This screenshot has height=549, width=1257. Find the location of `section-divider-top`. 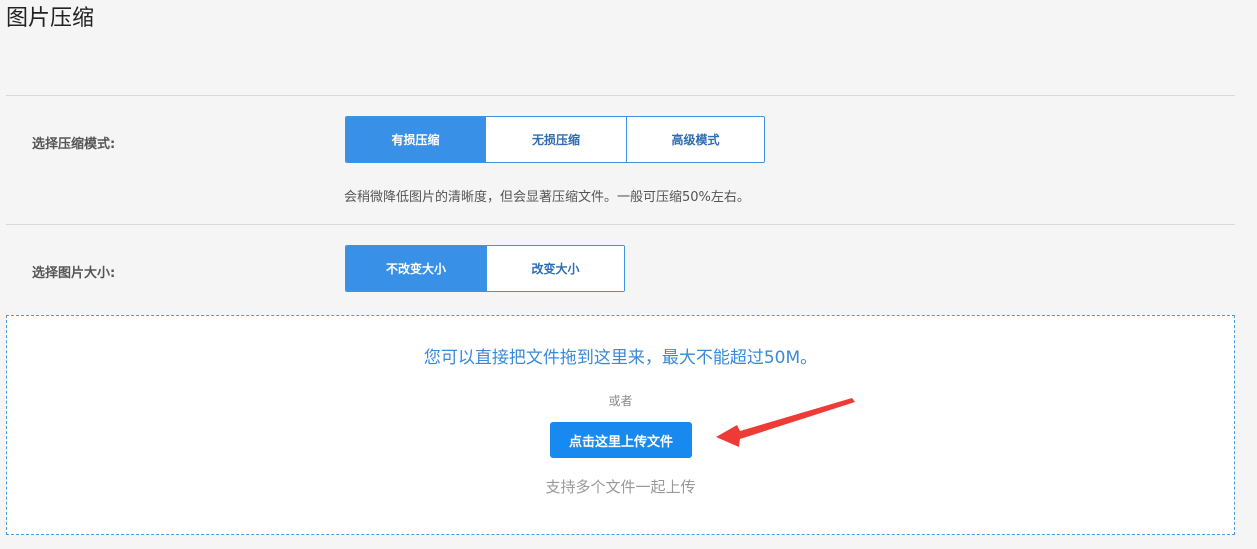

section-divider-top is located at coordinates (620, 95).